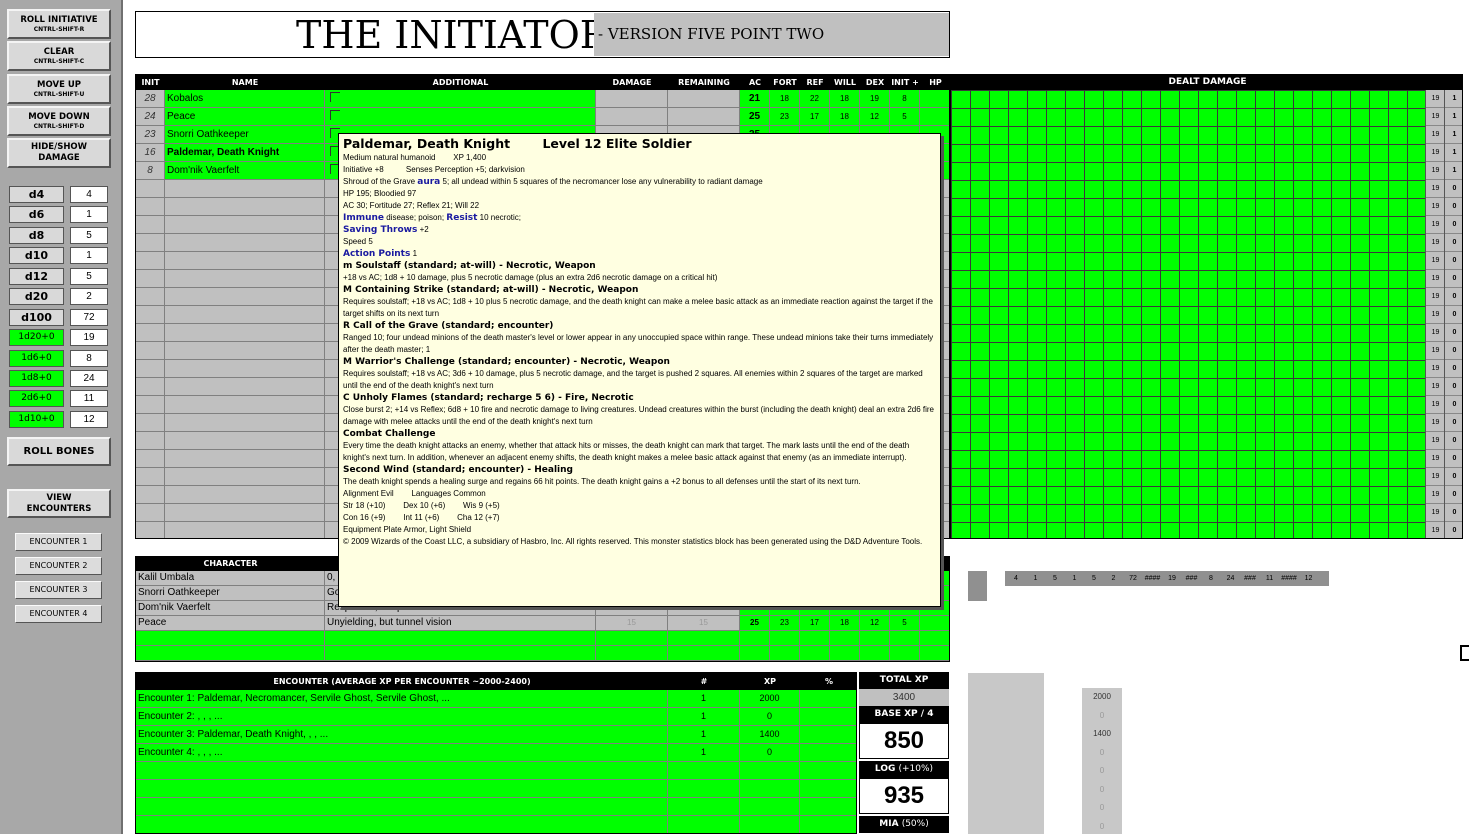 The width and height of the screenshot is (1469, 834). What do you see at coordinates (245, 189) in the screenshot?
I see `row-6-name` at bounding box center [245, 189].